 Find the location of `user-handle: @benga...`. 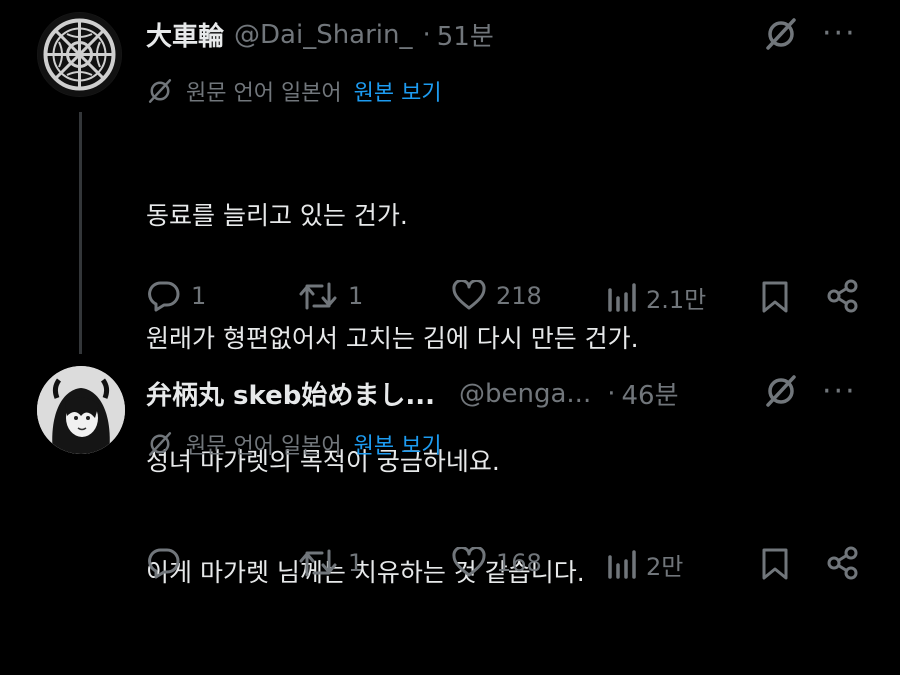

user-handle: @benga... is located at coordinates (525, 394).